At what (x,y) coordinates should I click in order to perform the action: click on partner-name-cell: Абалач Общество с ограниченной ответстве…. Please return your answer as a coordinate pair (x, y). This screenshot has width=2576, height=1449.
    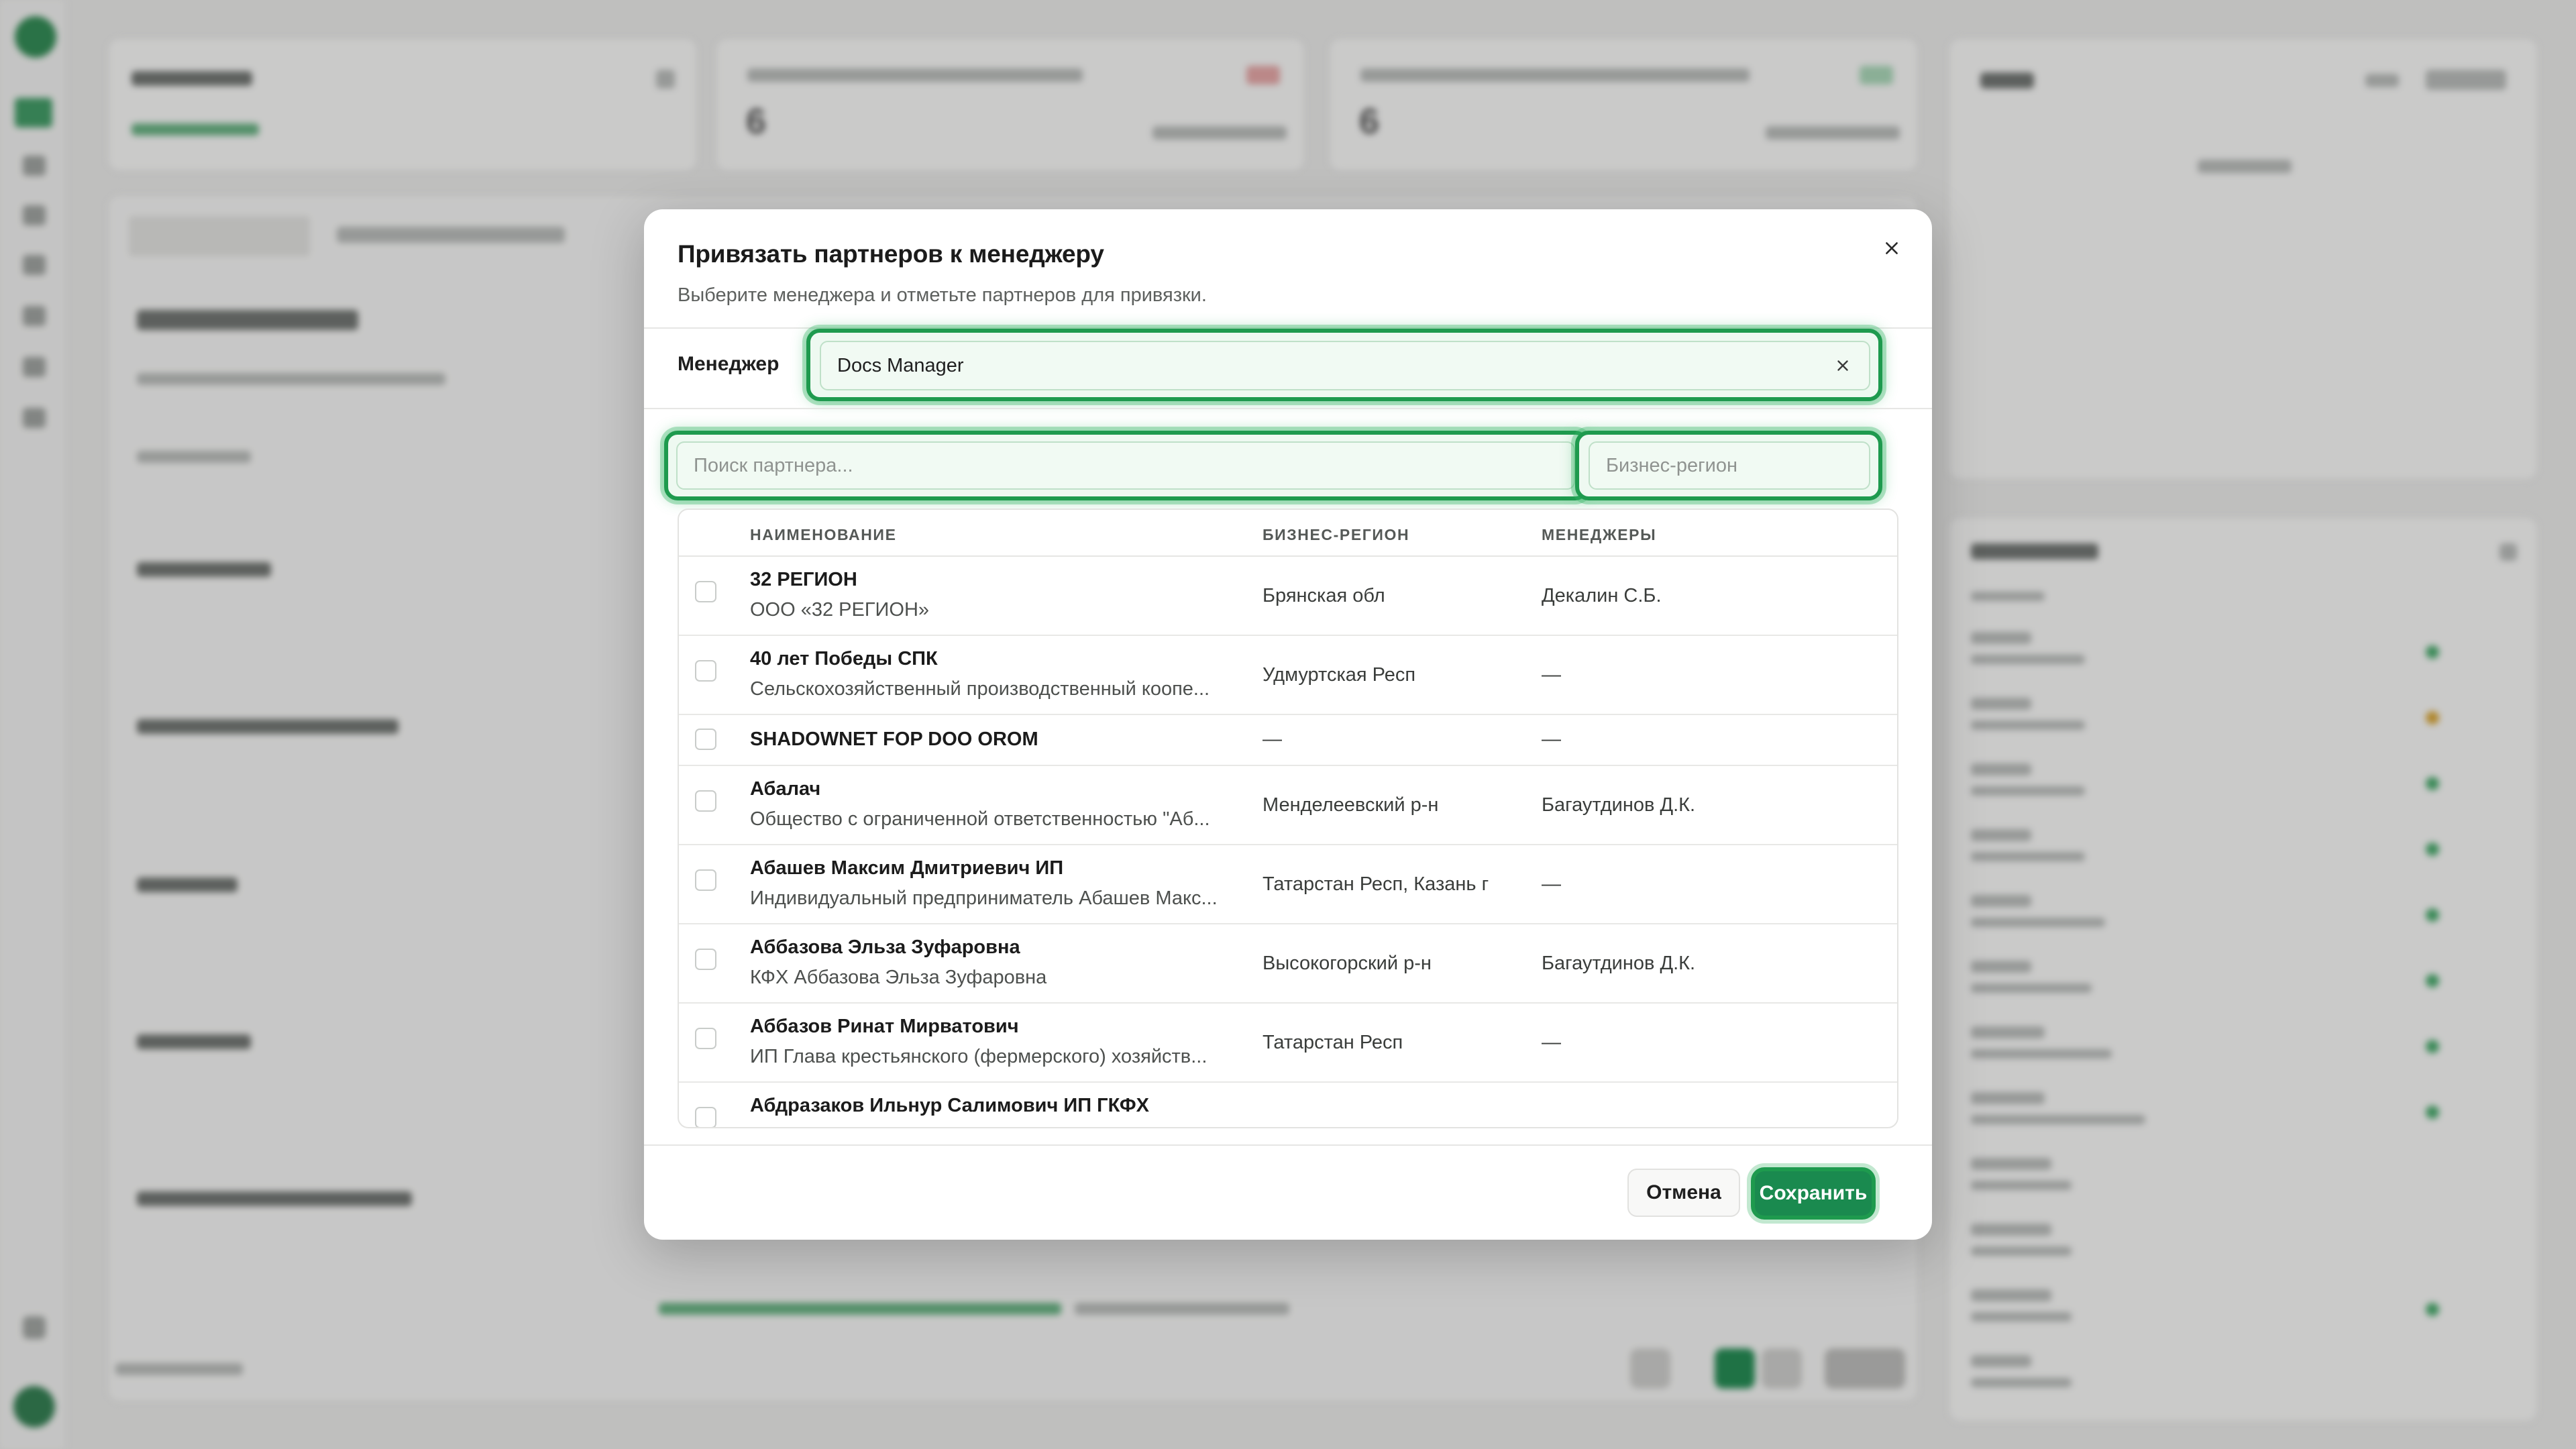
    Looking at the image, I should click on (991, 804).